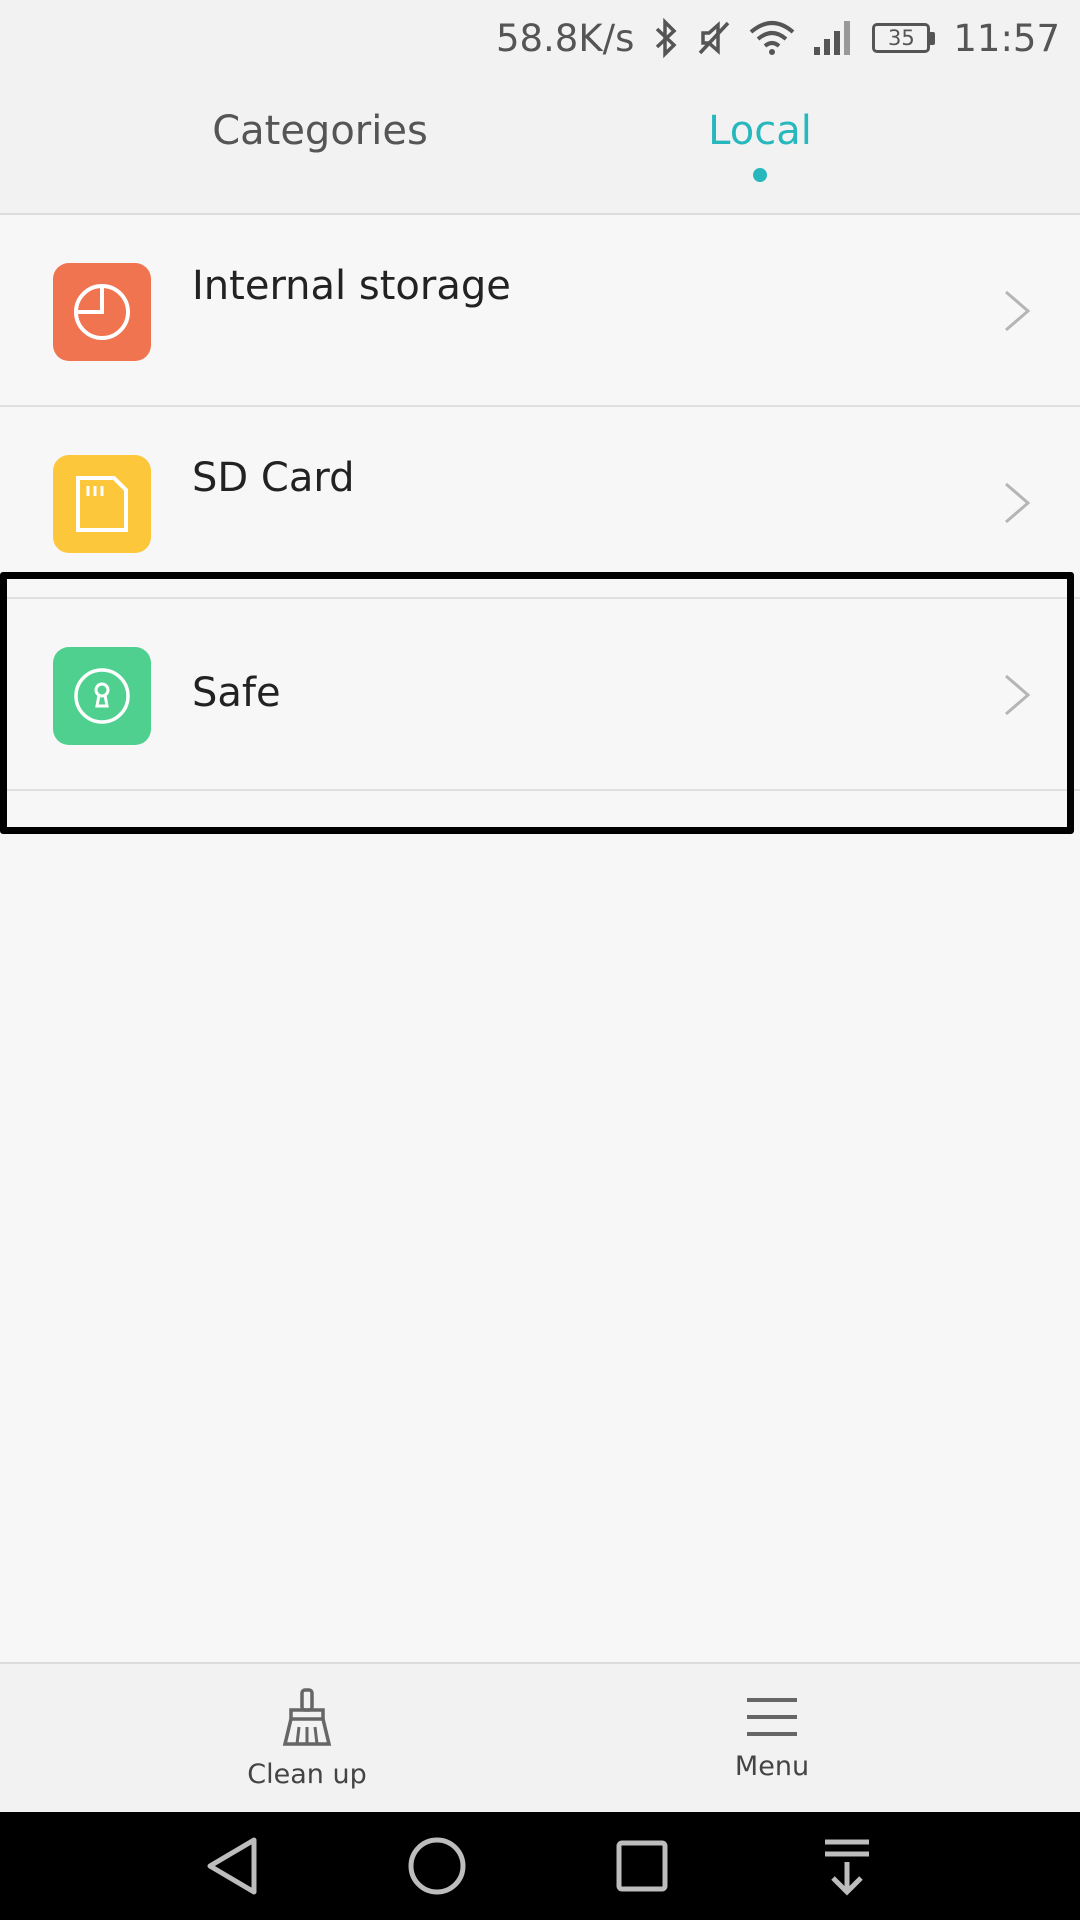 This screenshot has width=1080, height=1920. I want to click on bottom-action-bar: Clean up Menu, so click(540, 1737).